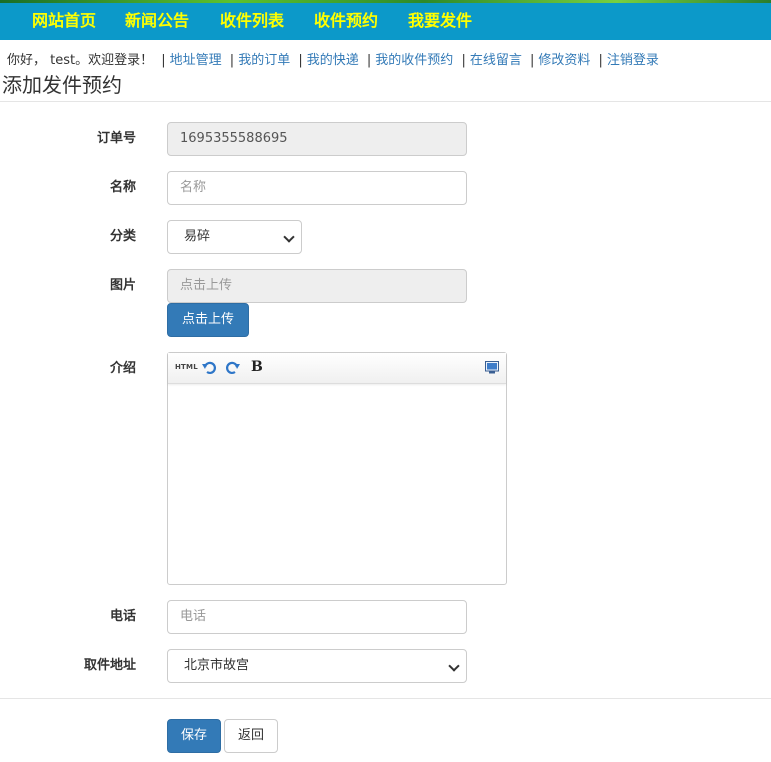 This screenshot has height=762, width=771. Describe the element at coordinates (209, 368) in the screenshot. I see `undo-icon` at that location.